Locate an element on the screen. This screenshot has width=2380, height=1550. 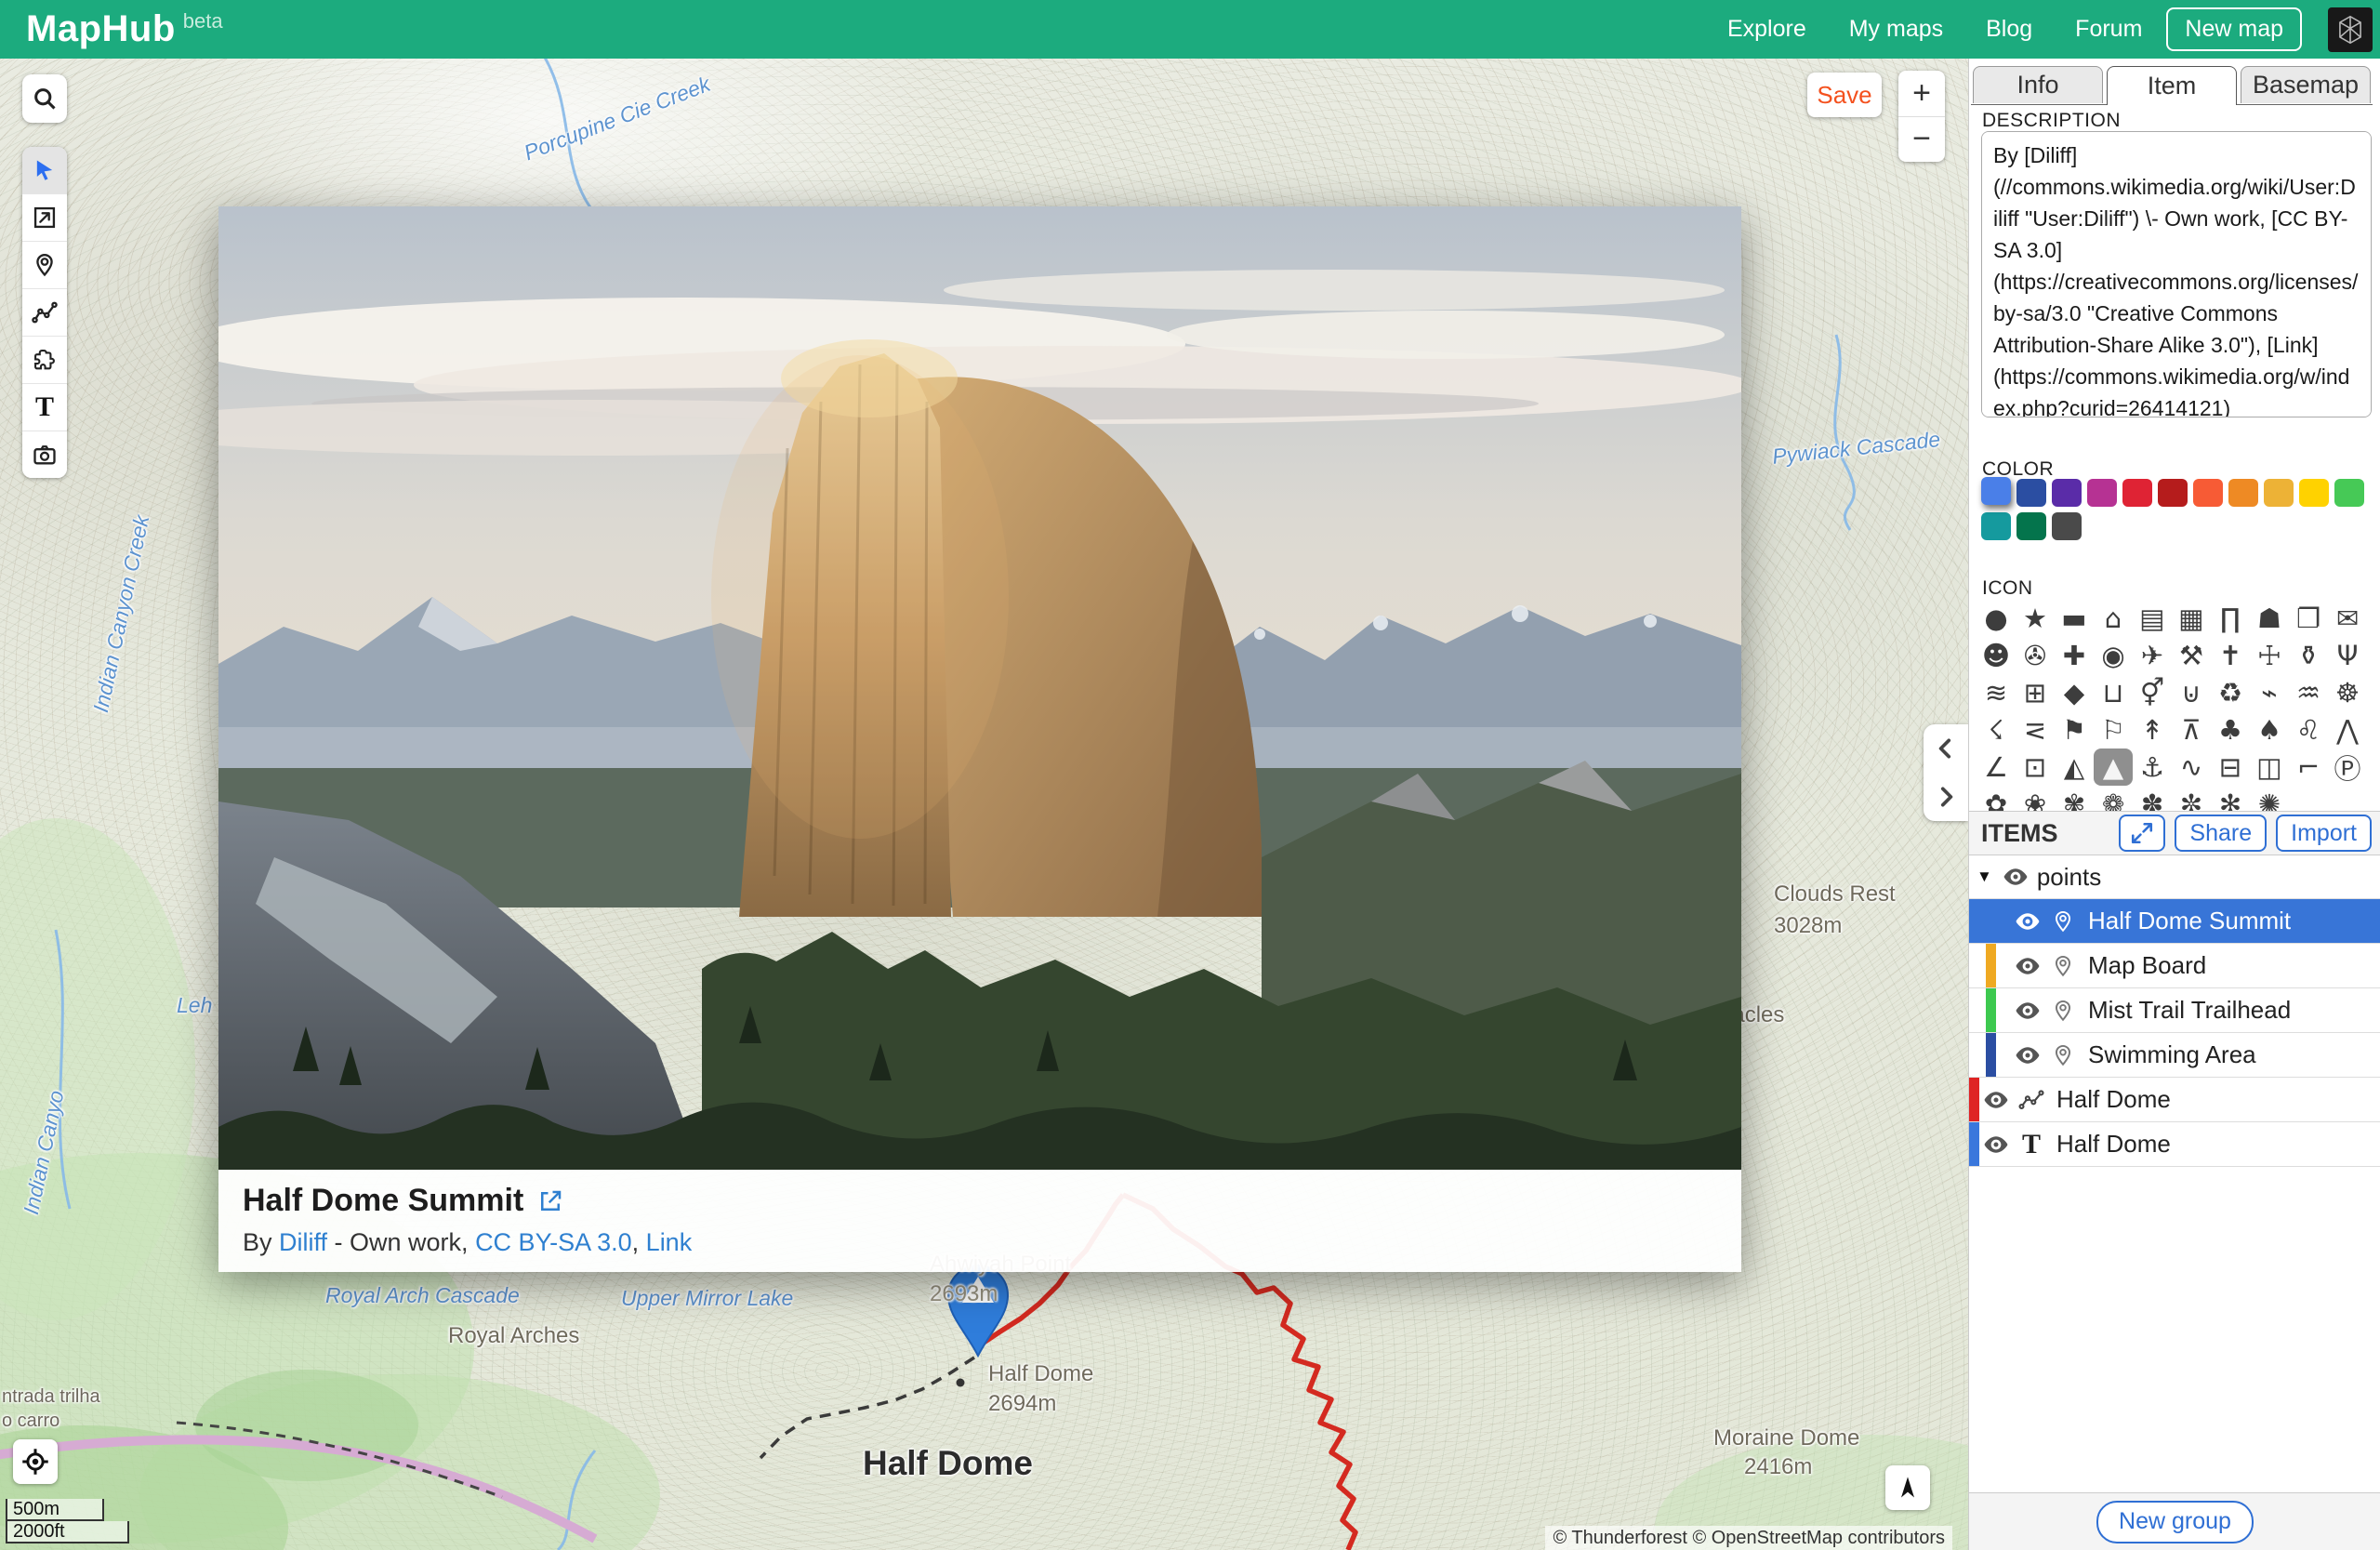
tool-box-select is located at coordinates (44, 218).